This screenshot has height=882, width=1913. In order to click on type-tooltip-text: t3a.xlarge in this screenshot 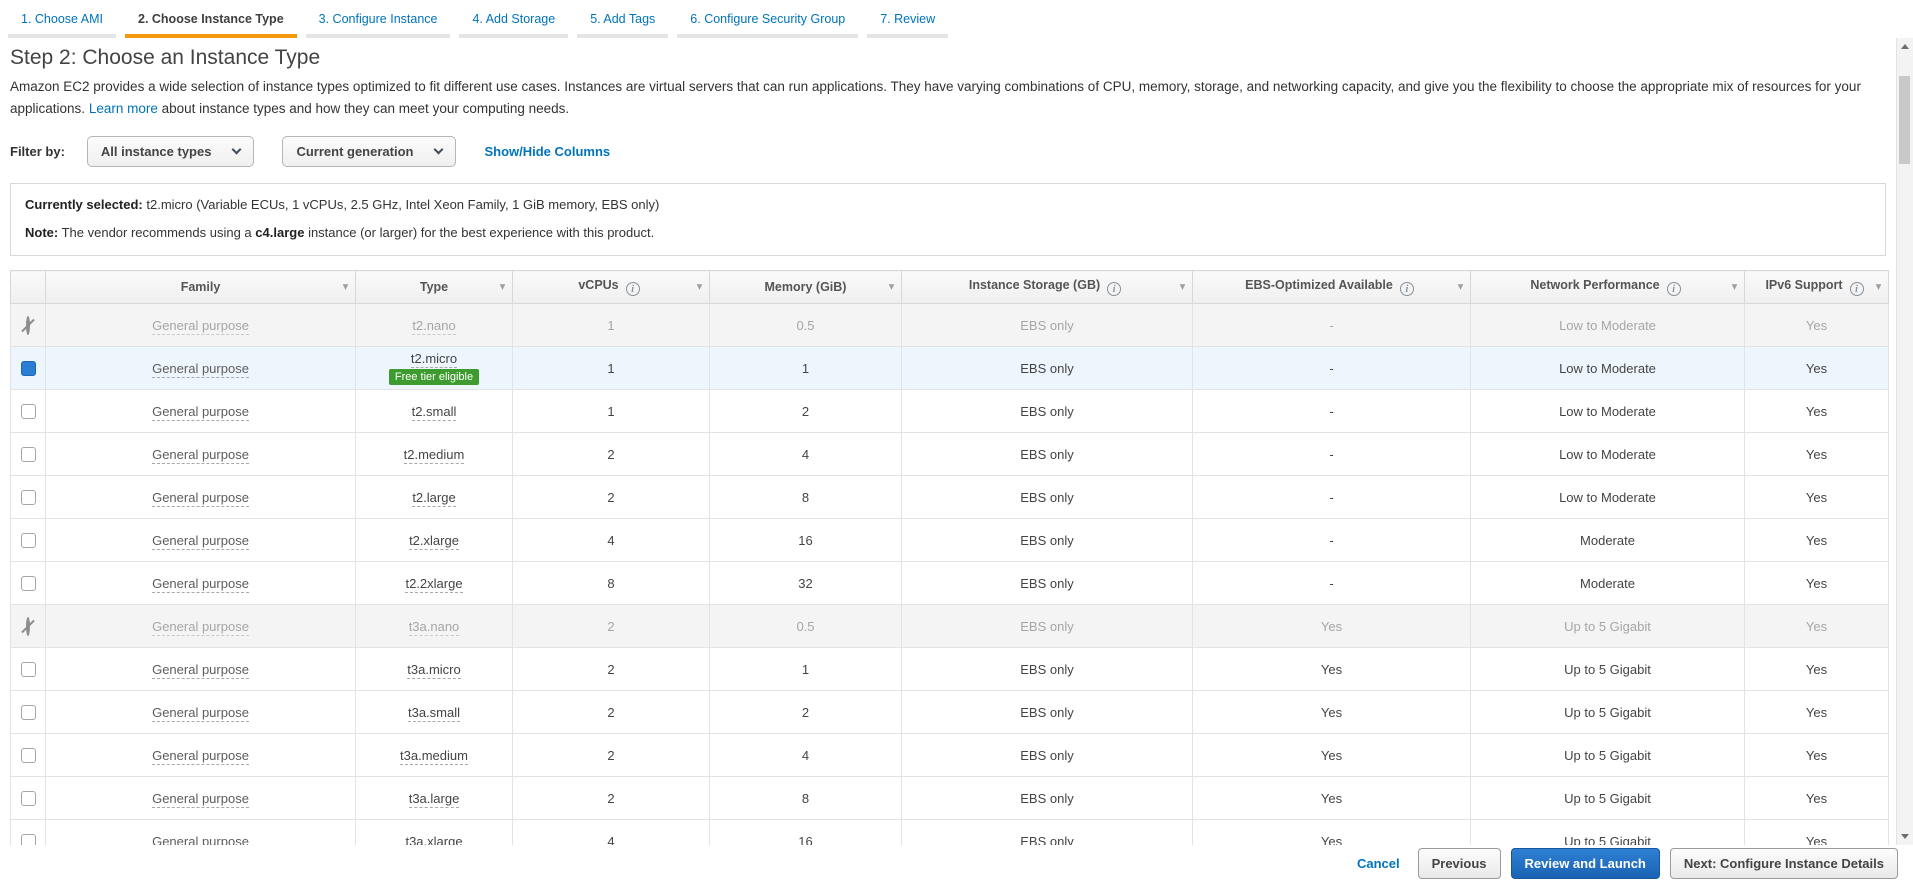, I will do `click(434, 839)`.